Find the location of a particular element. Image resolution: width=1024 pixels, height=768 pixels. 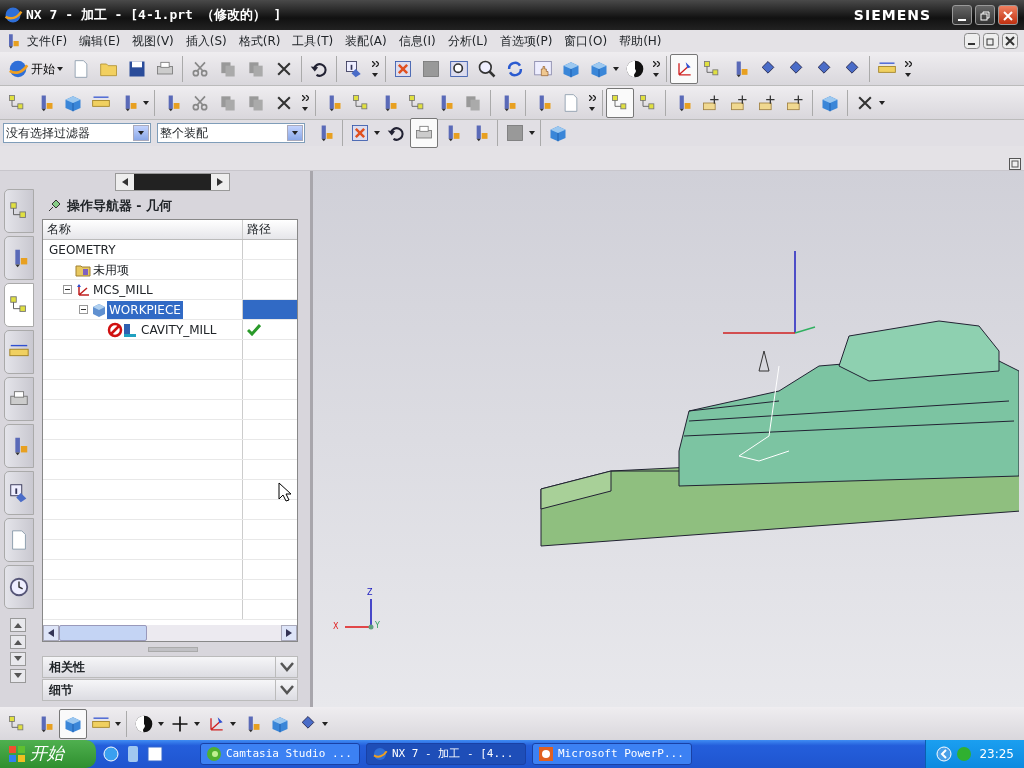

menu-item: 帮助(H) is located at coordinates (640, 41).